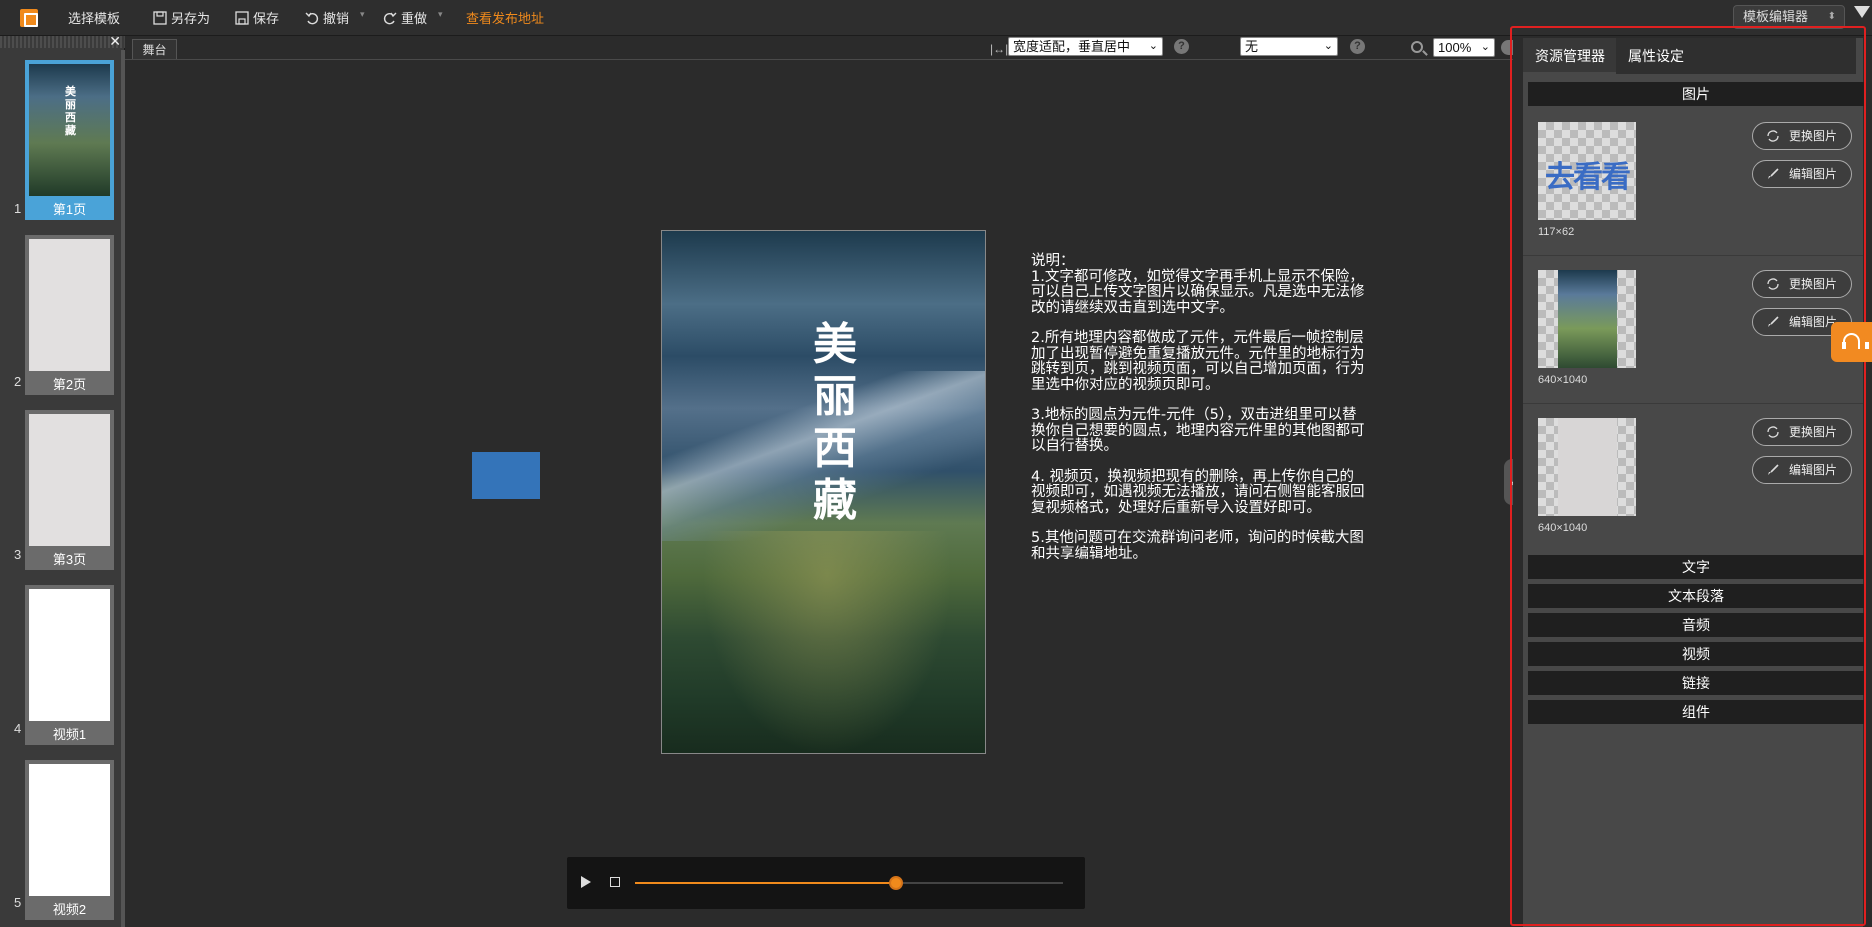 The image size is (1872, 927). I want to click on section-audio: 音频, so click(1696, 625).